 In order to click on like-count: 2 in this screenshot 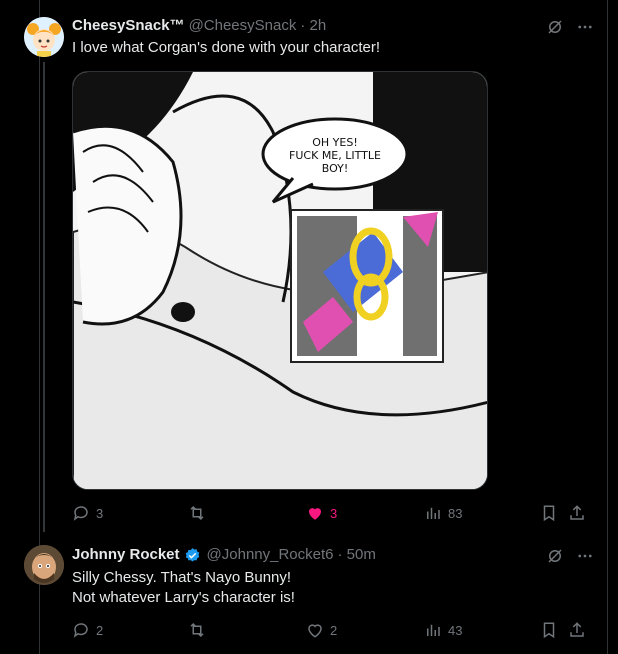, I will do `click(334, 630)`.